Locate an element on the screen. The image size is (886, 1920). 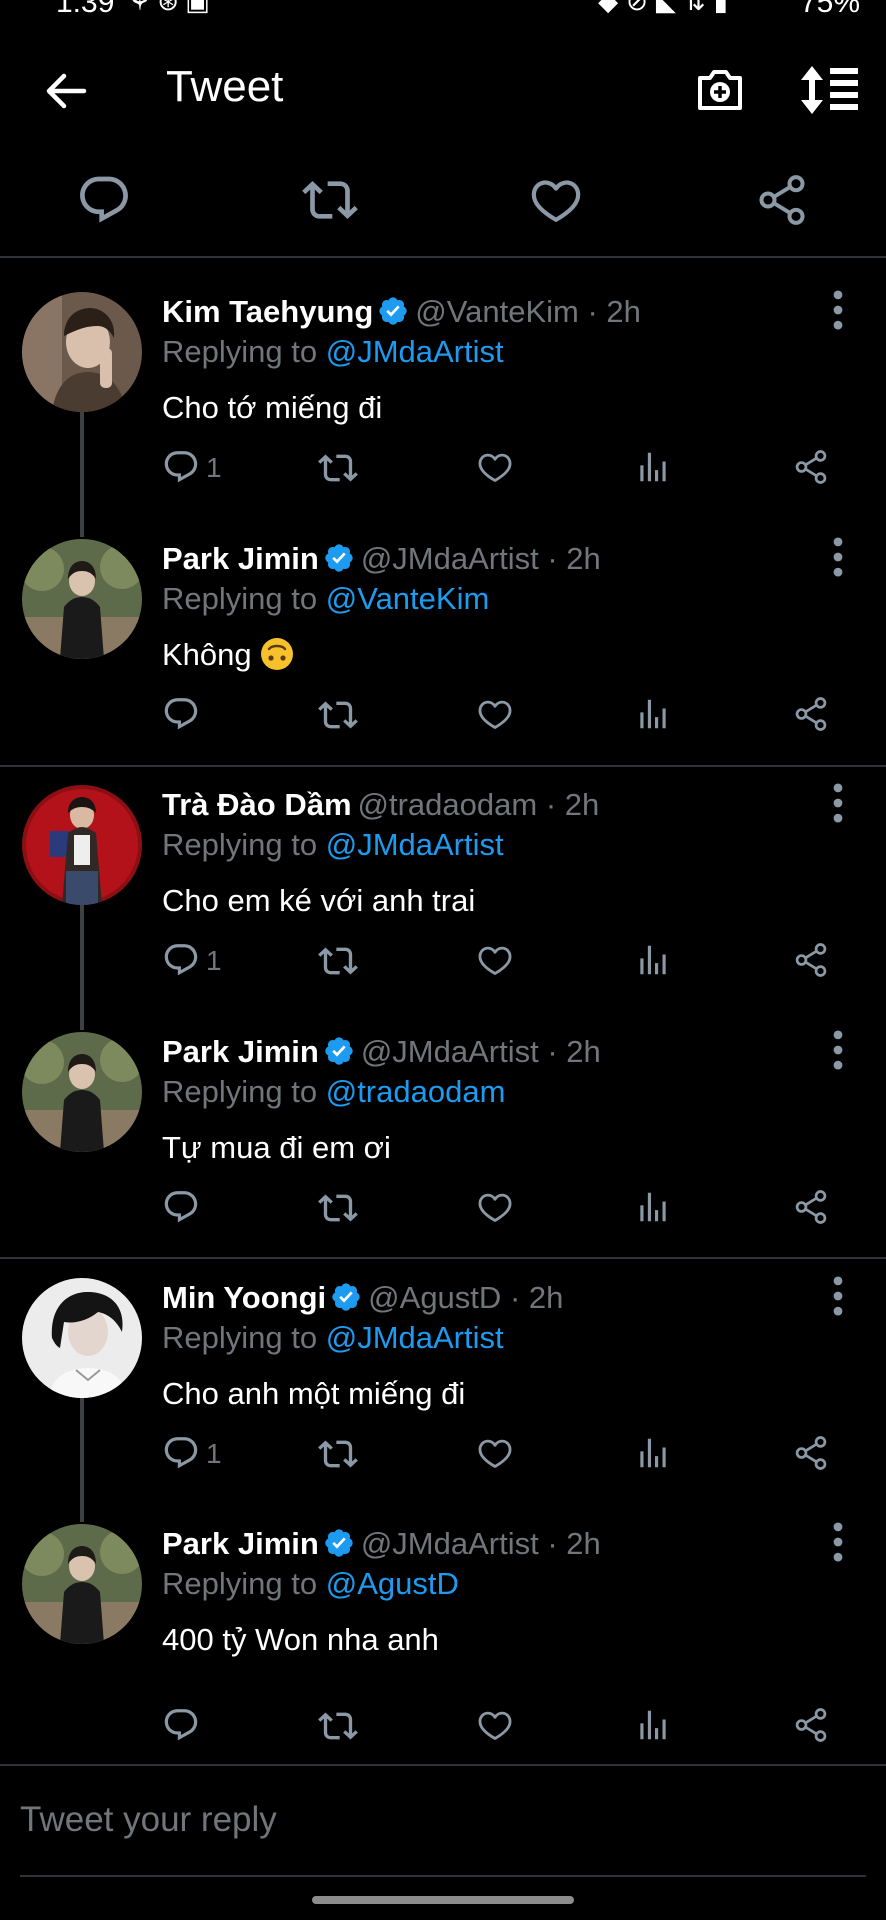
replying-to-handle: @tradaodam is located at coordinates (416, 1091).